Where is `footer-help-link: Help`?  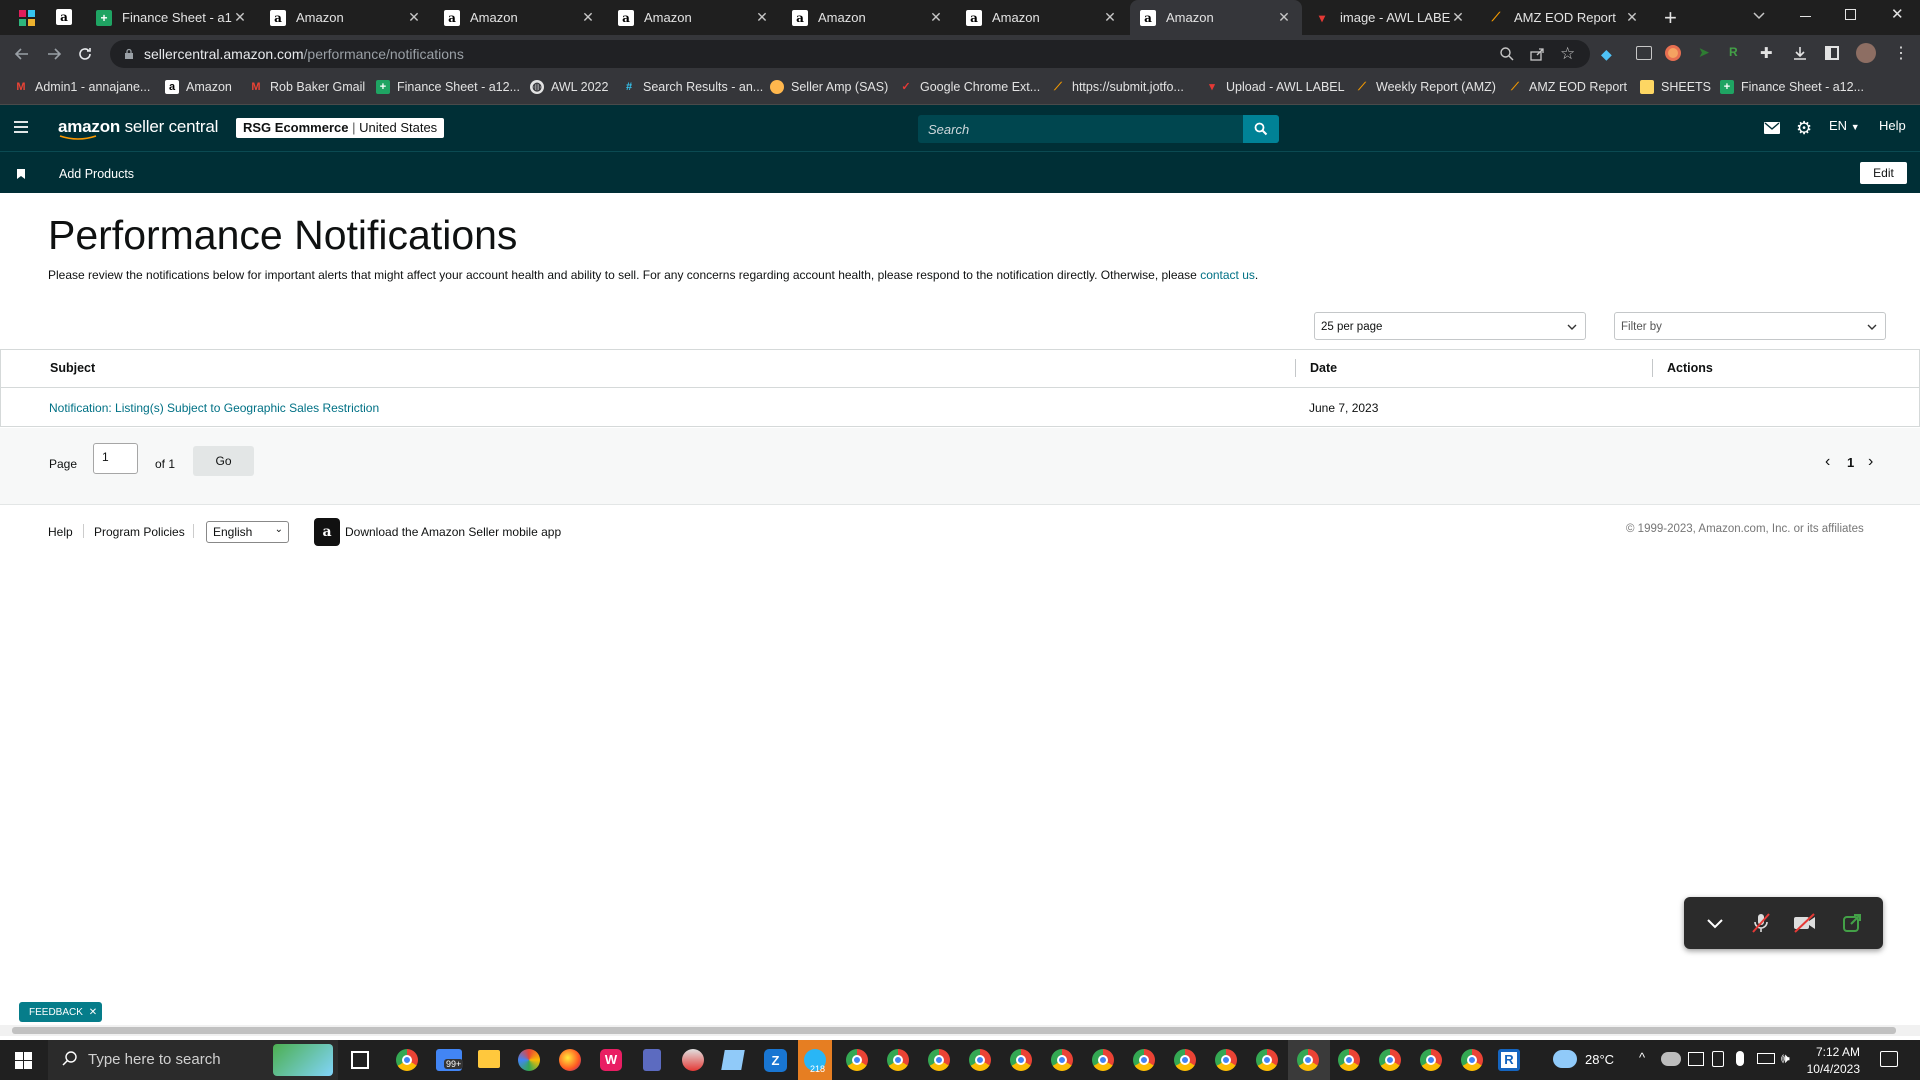 footer-help-link: Help is located at coordinates (60, 532).